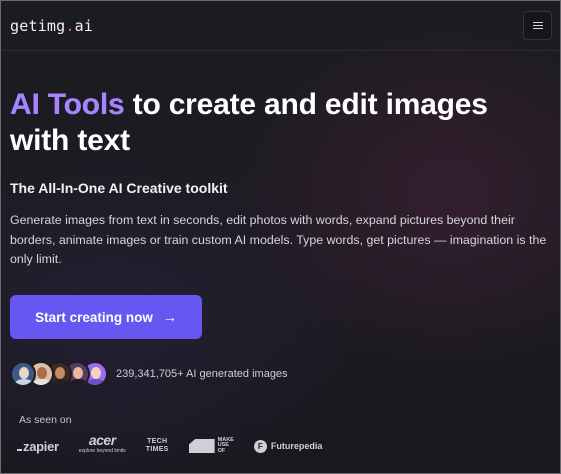 This screenshot has height=474, width=561. Describe the element at coordinates (260, 446) in the screenshot. I see `futurepedia-icon: F` at that location.